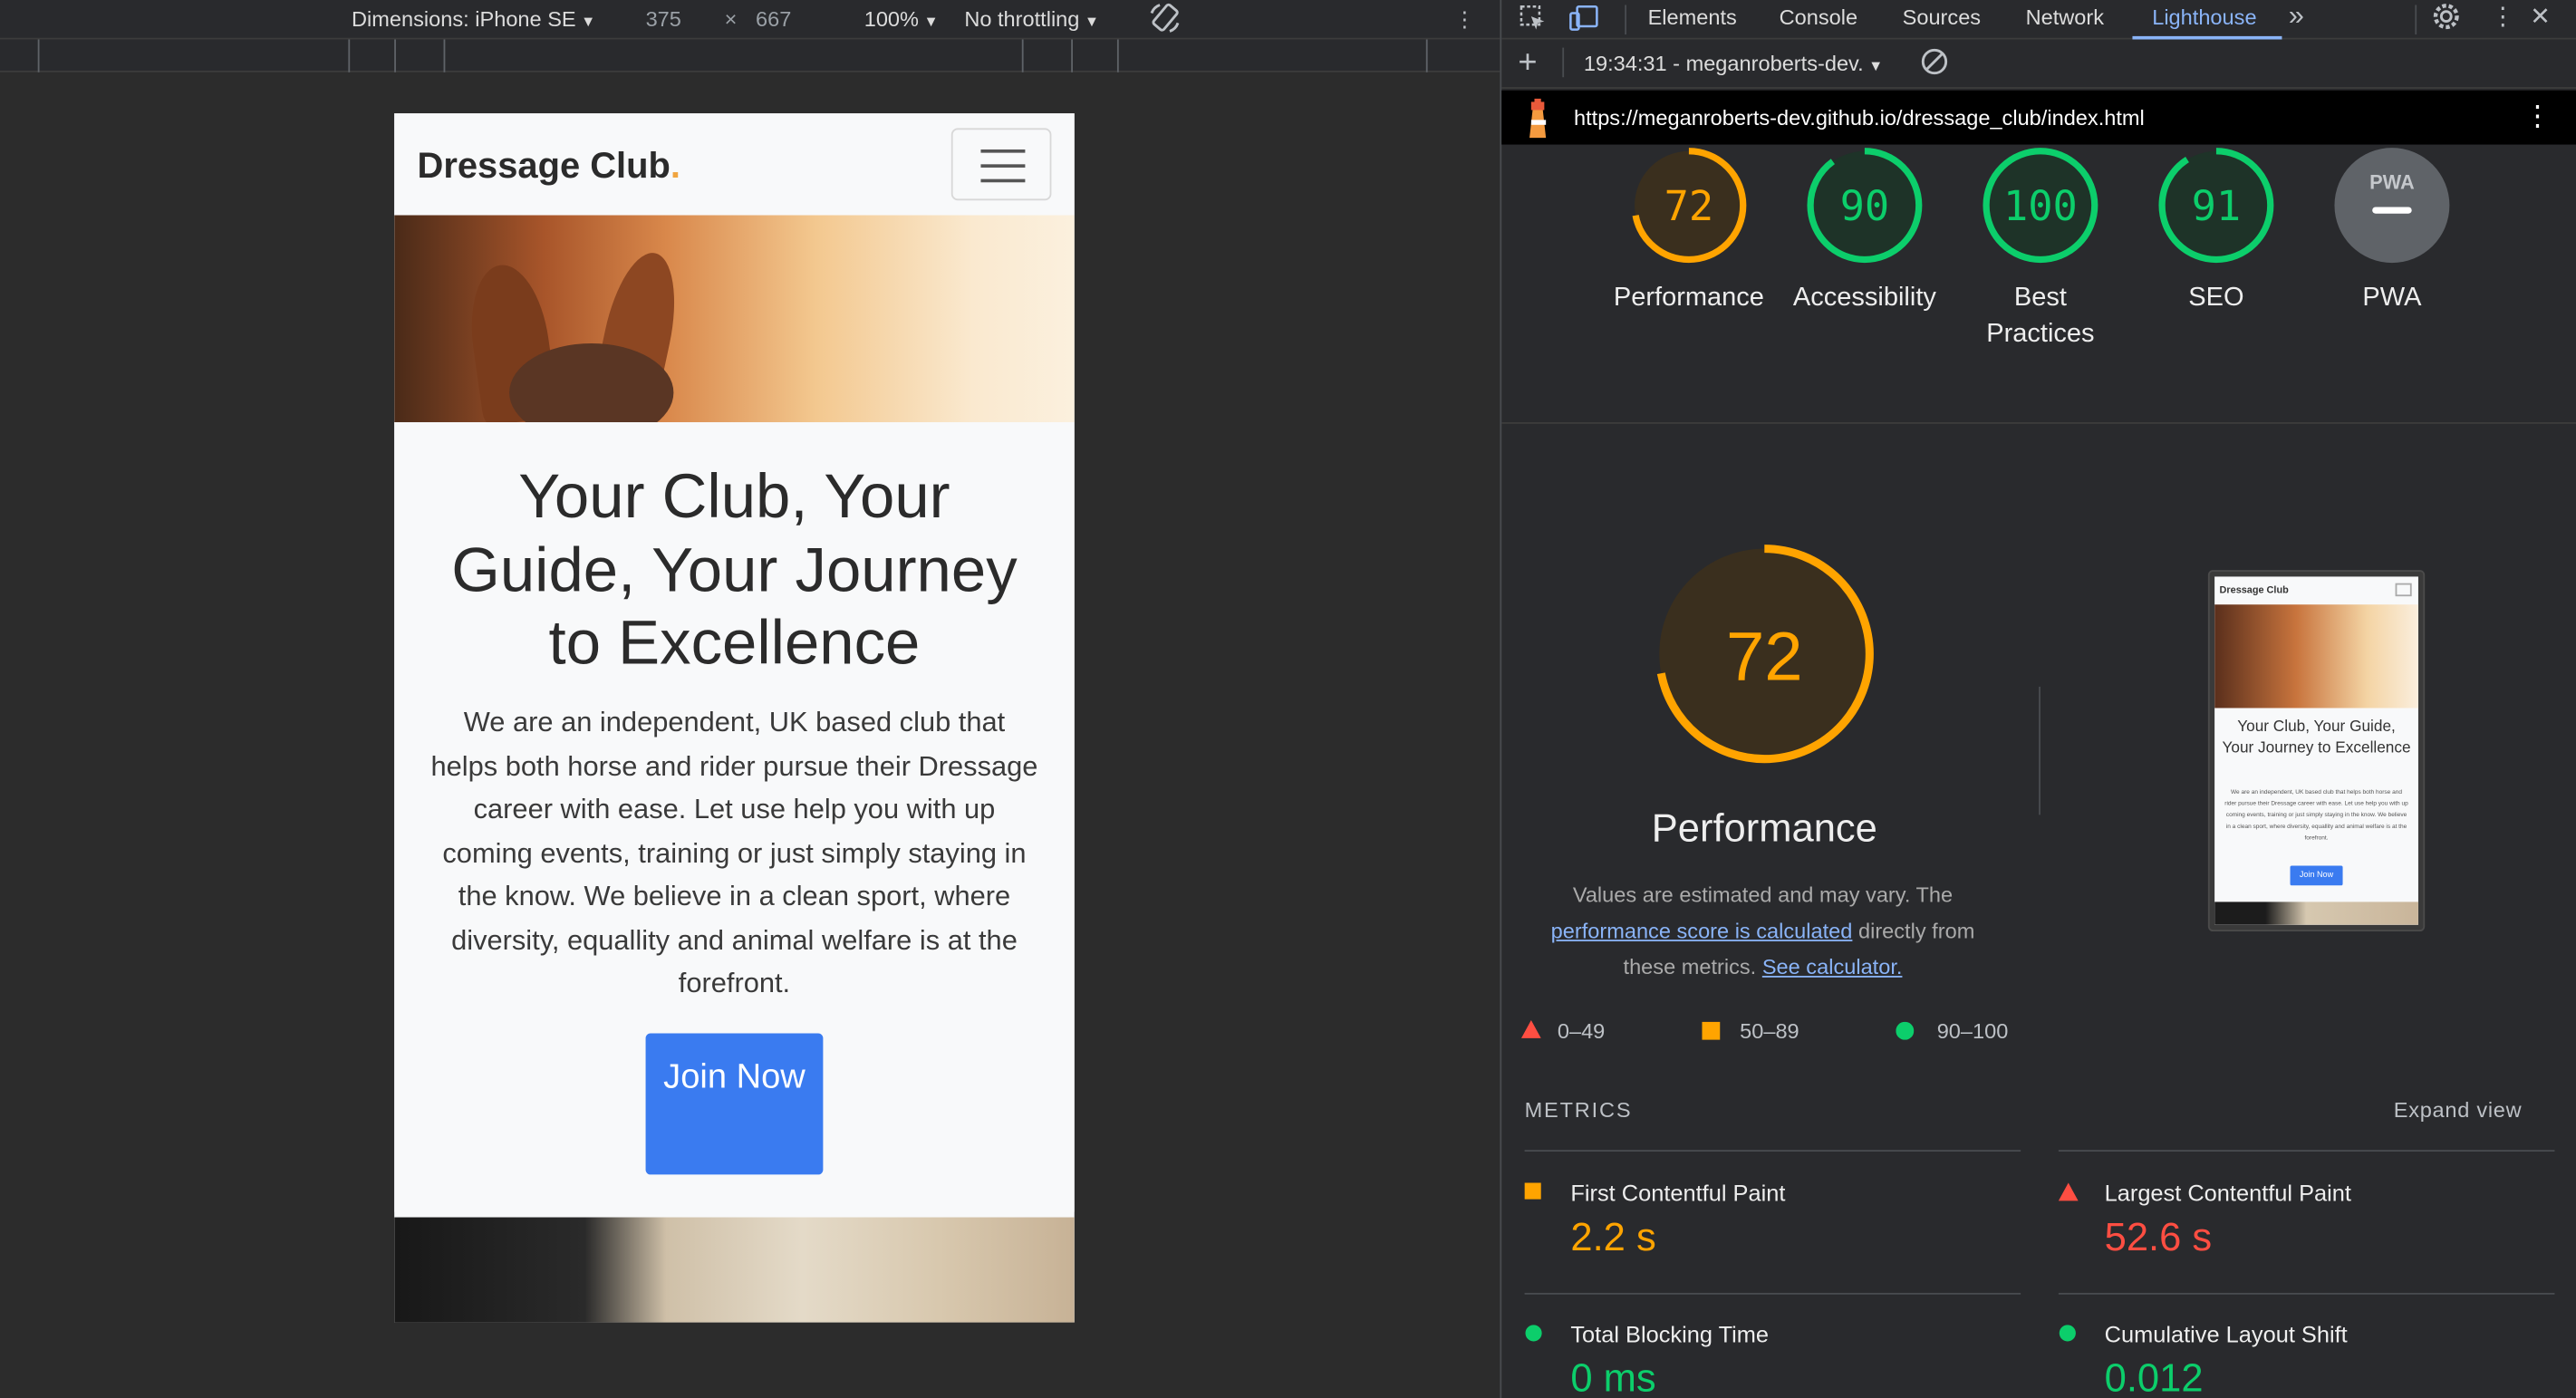  Describe the element at coordinates (663, 18) in the screenshot. I see `width-input: 375` at that location.